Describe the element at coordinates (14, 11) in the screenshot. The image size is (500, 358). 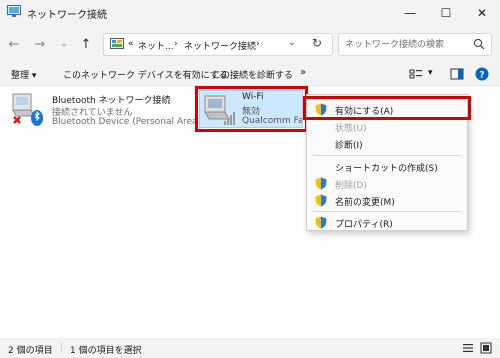
I see `network-connections-icon` at that location.